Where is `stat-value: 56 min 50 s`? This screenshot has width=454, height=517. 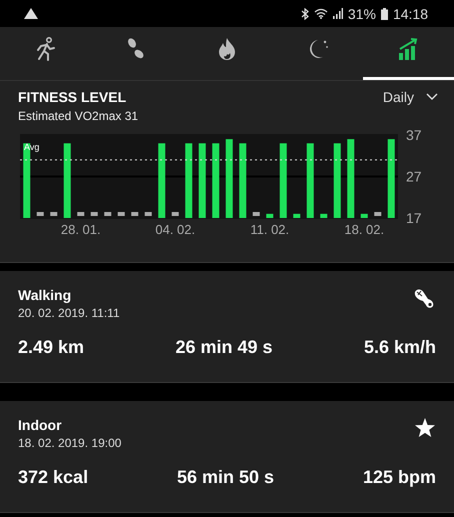 stat-value: 56 min 50 s is located at coordinates (225, 477).